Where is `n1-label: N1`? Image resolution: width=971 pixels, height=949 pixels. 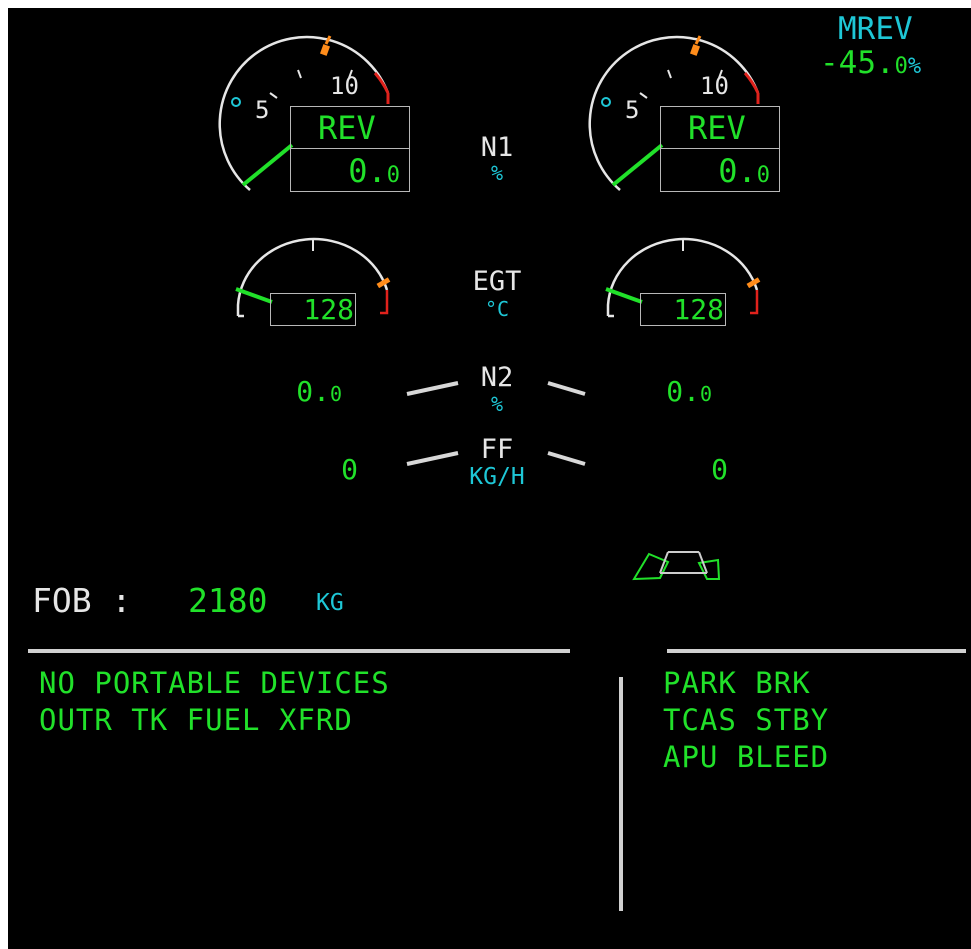 n1-label: N1 is located at coordinates (497, 147).